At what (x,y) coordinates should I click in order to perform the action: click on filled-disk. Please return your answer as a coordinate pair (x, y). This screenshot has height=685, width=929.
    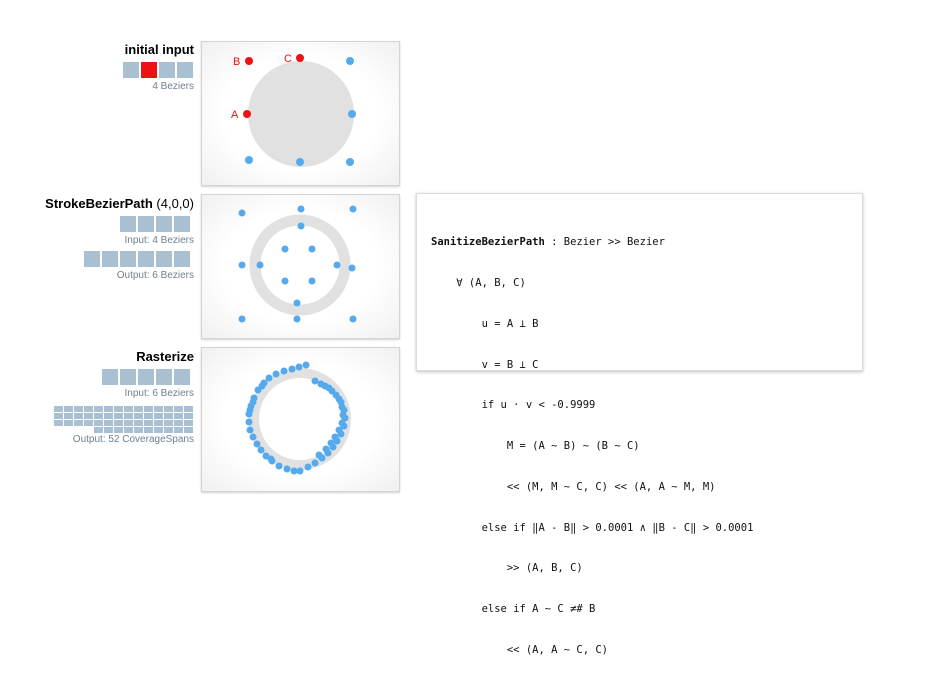
    Looking at the image, I should click on (301, 114).